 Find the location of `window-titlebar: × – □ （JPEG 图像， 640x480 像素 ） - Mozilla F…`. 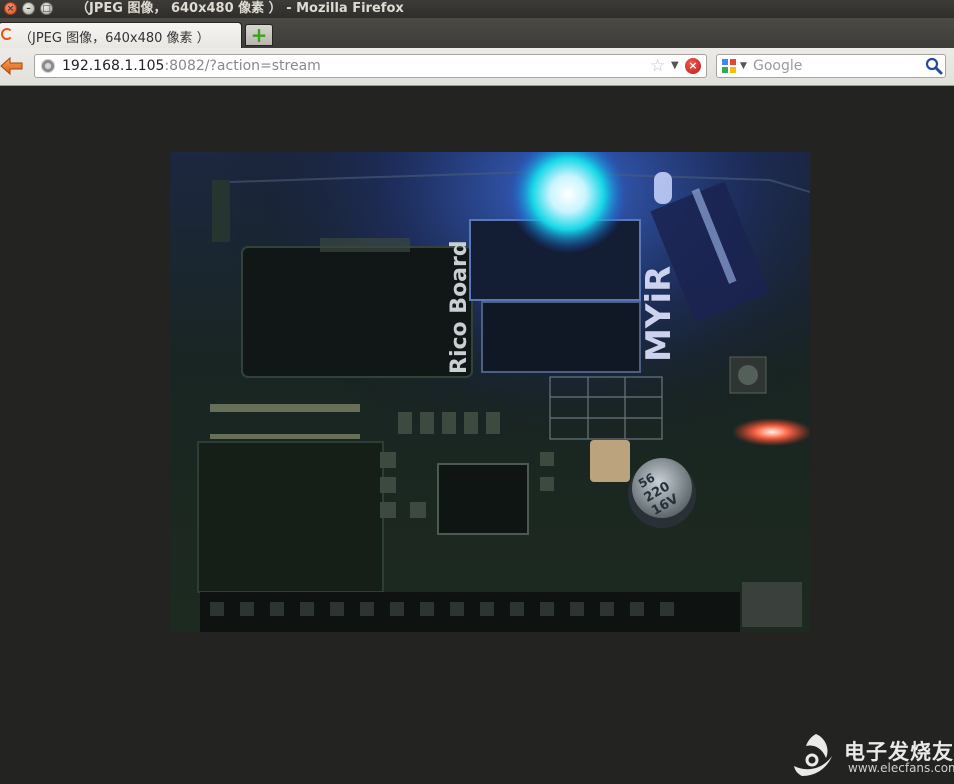

window-titlebar: × – □ （JPEG 图像， 640x480 像素 ） - Mozilla F… is located at coordinates (477, 9).